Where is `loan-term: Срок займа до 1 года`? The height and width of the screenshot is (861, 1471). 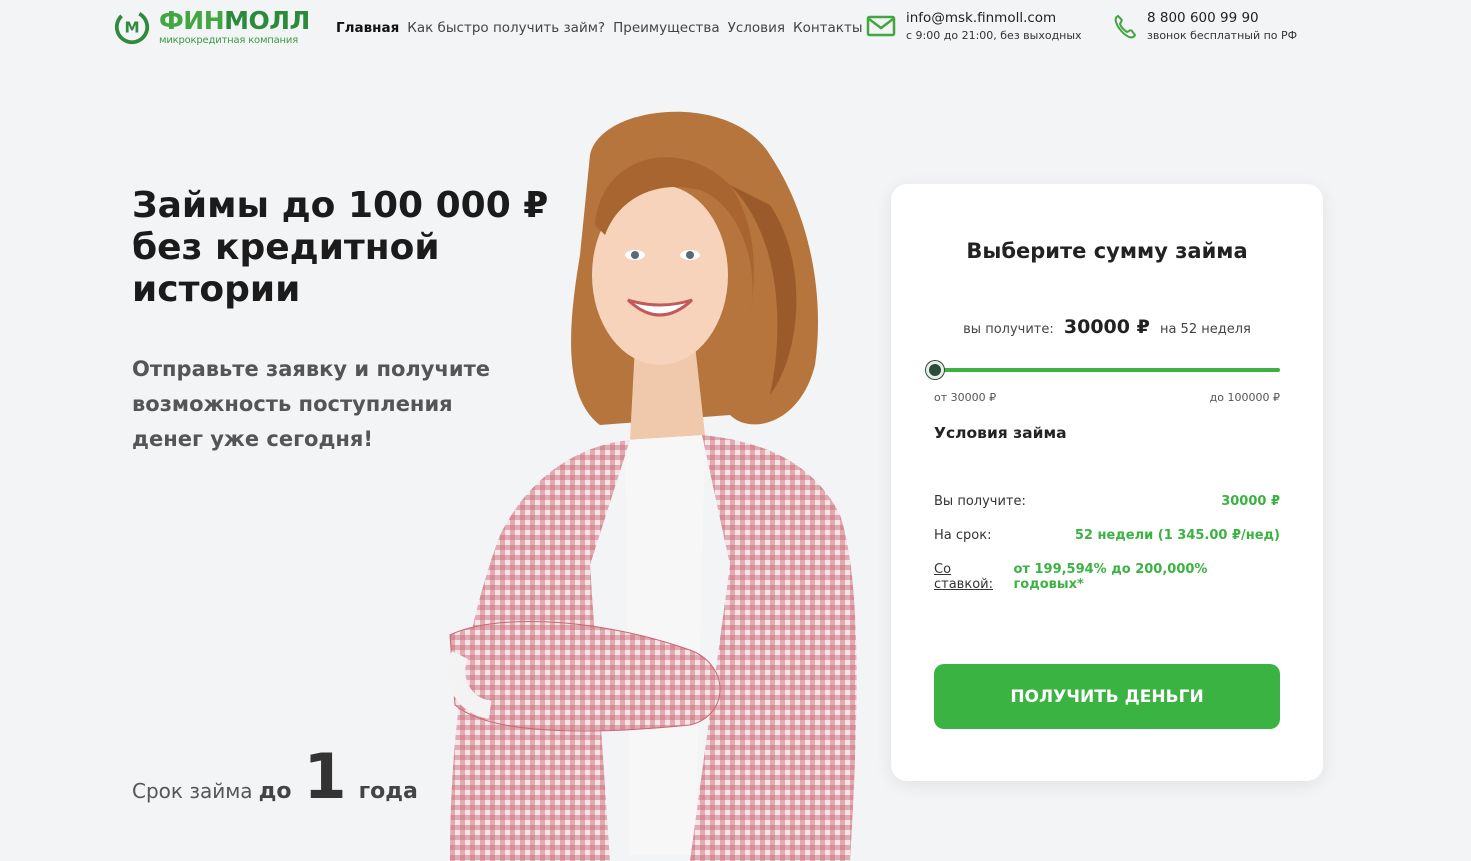
loan-term: Срок займа до 1 года is located at coordinates (275, 776).